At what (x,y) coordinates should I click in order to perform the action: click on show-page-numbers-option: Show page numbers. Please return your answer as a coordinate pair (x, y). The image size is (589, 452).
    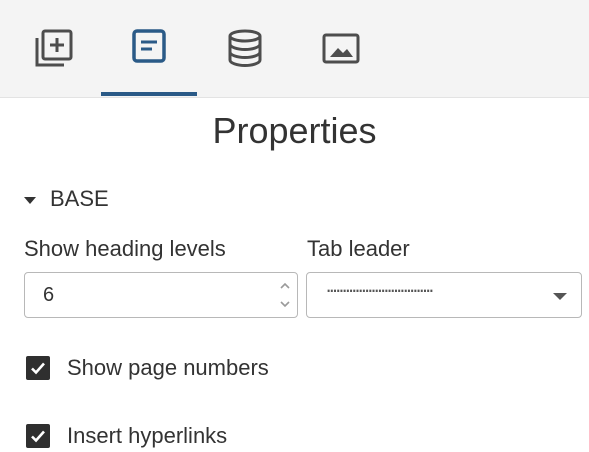
    Looking at the image, I should click on (147, 368).